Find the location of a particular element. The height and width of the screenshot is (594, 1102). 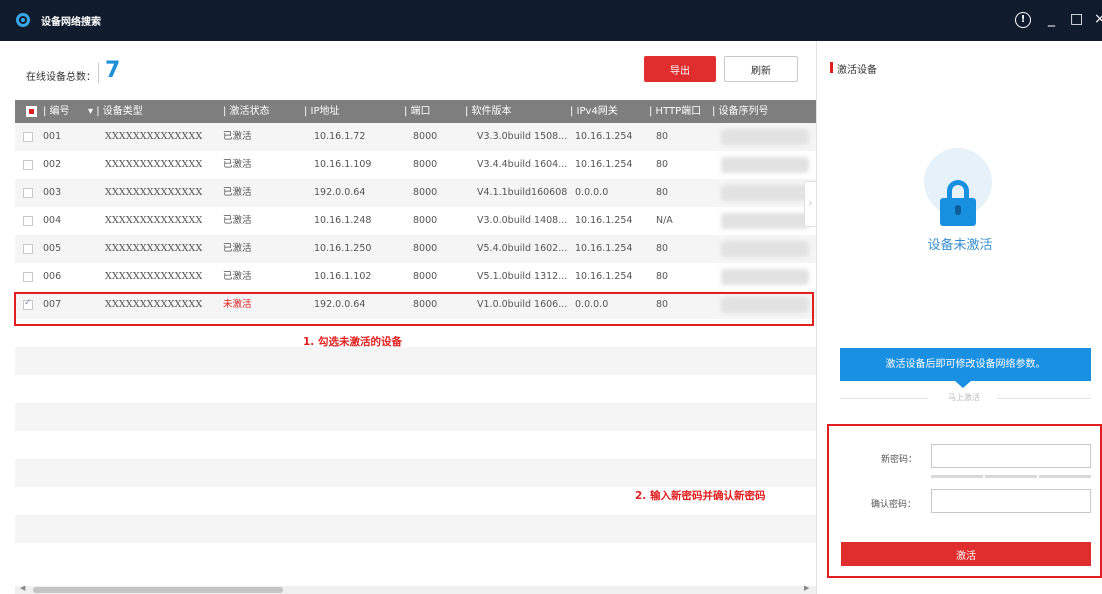

title-bar: 设备网络搜索 ! _ □ × is located at coordinates (551, 20).